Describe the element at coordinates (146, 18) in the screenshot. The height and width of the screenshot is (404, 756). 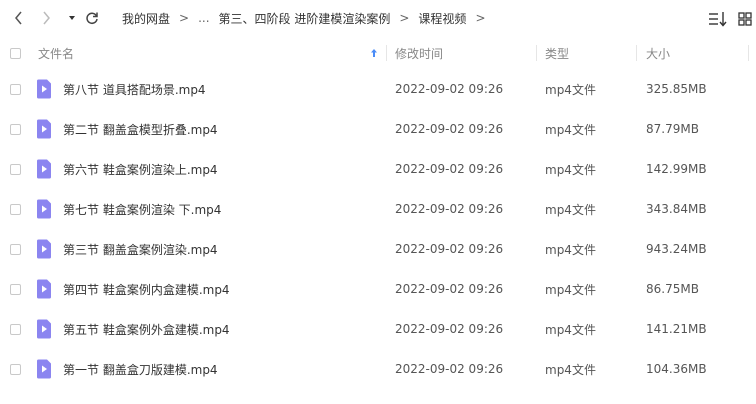
I see `breadcrumb-item-root: 我的网盘` at that location.